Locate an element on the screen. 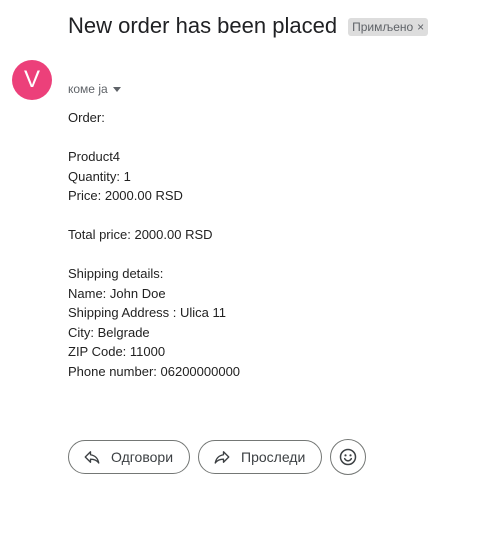 Image resolution: width=478 pixels, height=548 pixels. avatar-initial: V is located at coordinates (31, 79).